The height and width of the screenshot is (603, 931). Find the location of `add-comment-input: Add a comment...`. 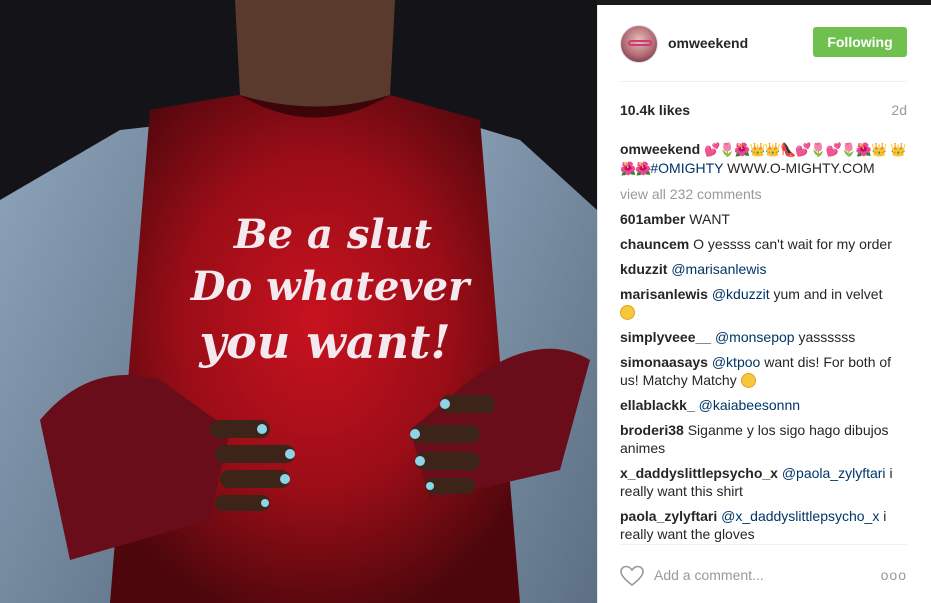

add-comment-input: Add a comment... is located at coordinates (709, 575).